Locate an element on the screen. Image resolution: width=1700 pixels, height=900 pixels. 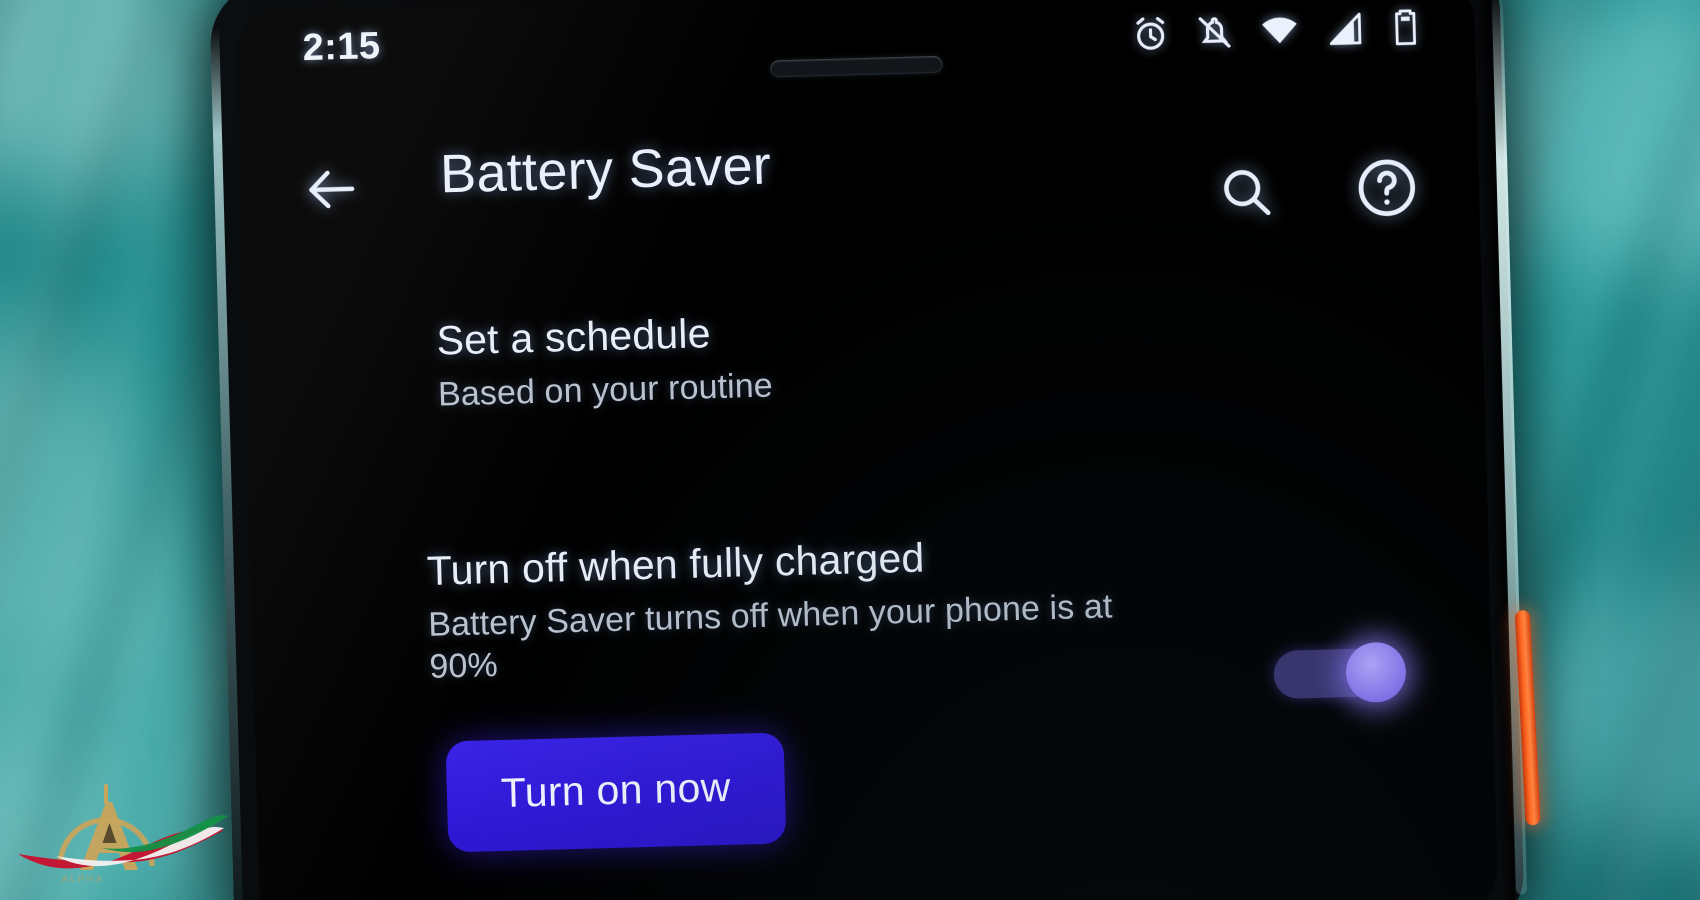
toggle-thumb is located at coordinates (1376, 672).